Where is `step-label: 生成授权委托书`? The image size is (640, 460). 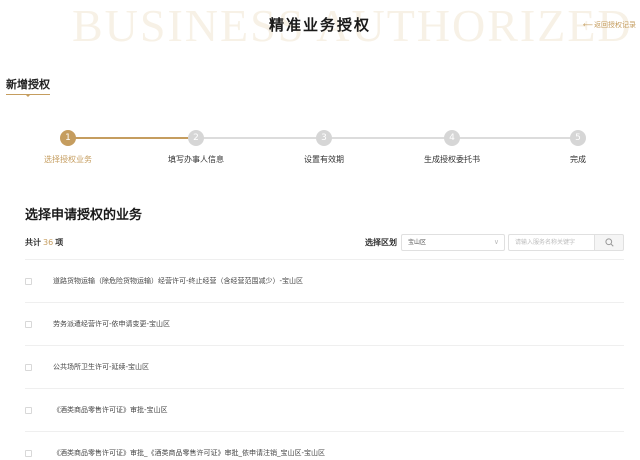
step-label: 生成授权委托书 is located at coordinates (452, 159).